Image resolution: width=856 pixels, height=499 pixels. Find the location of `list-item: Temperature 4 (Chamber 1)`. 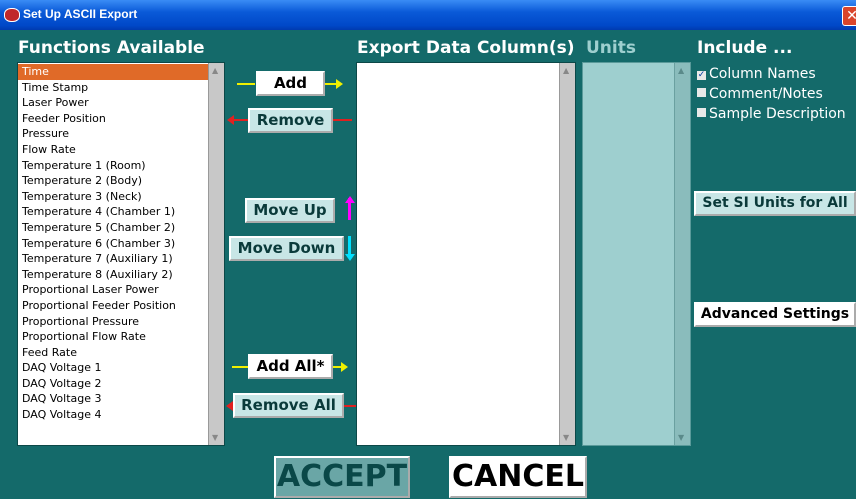

list-item: Temperature 4 (Chamber 1) is located at coordinates (113, 212).